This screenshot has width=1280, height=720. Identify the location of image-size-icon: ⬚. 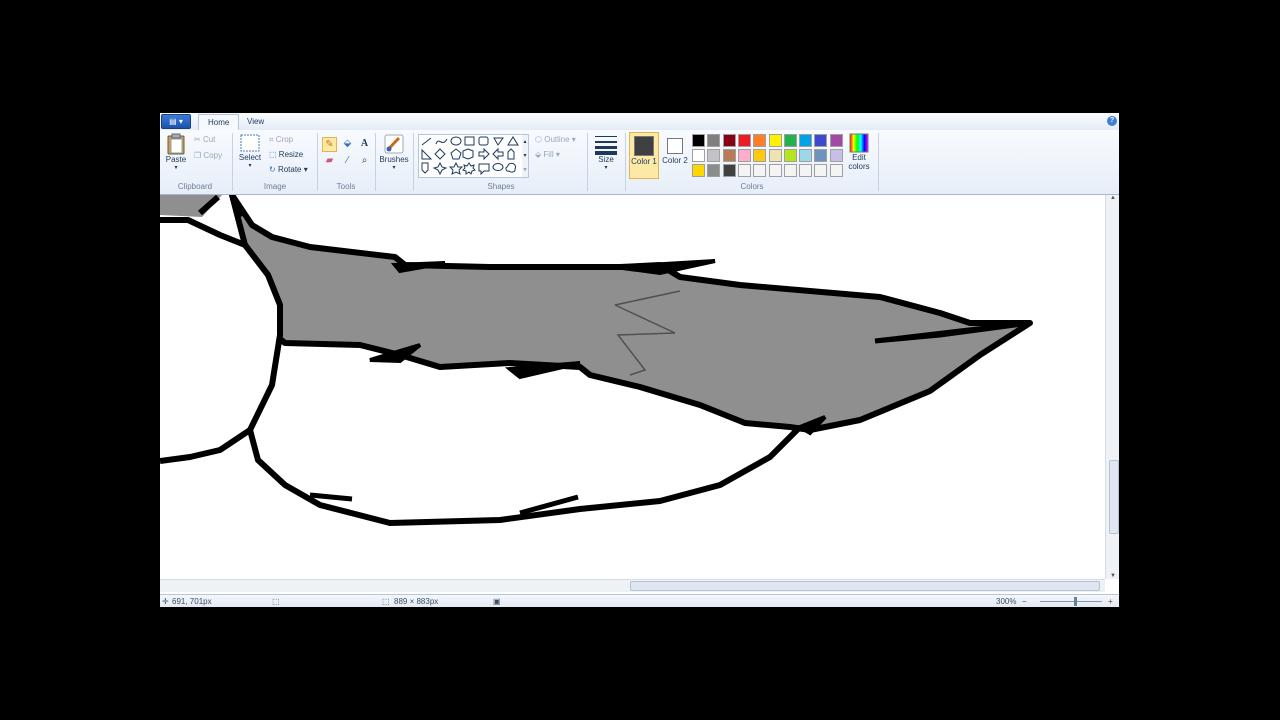
(386, 601).